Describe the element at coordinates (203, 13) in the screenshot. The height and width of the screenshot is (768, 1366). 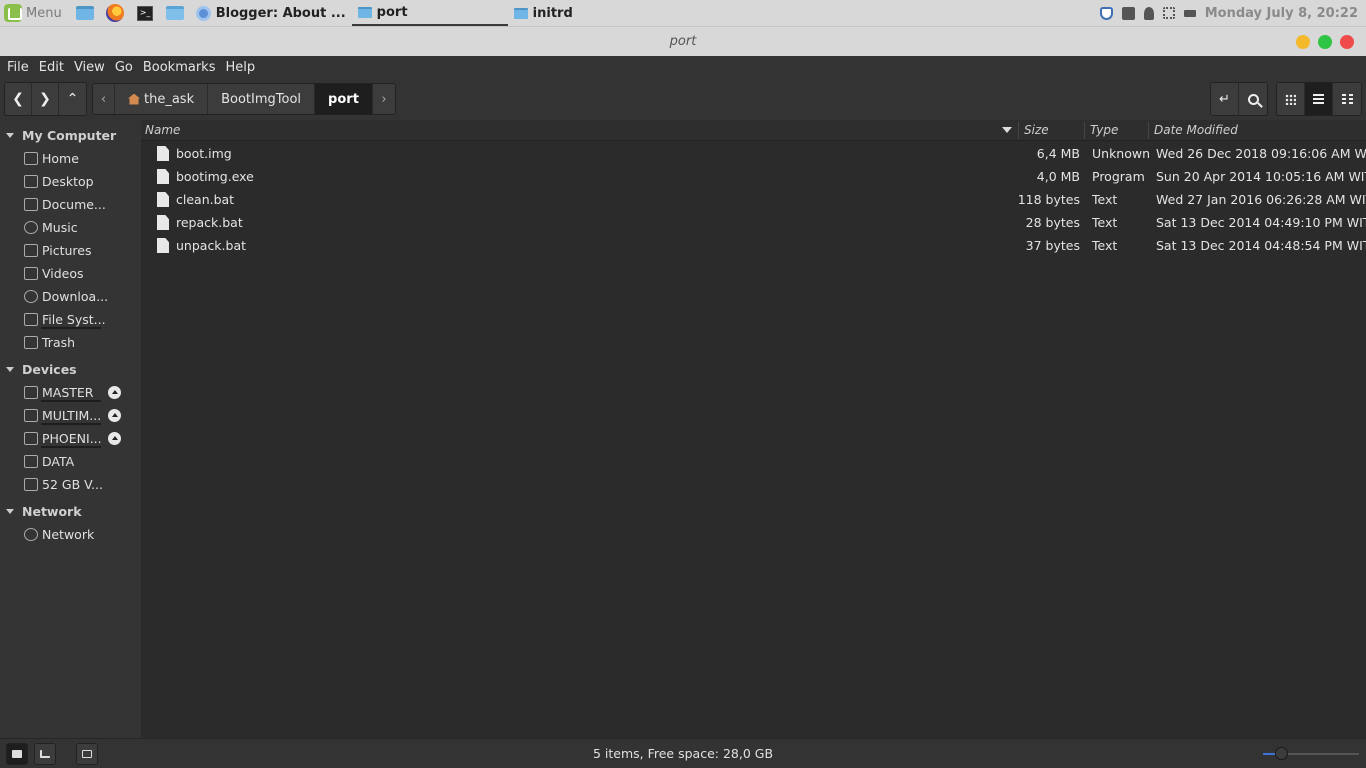
I see `chrome-icon` at that location.